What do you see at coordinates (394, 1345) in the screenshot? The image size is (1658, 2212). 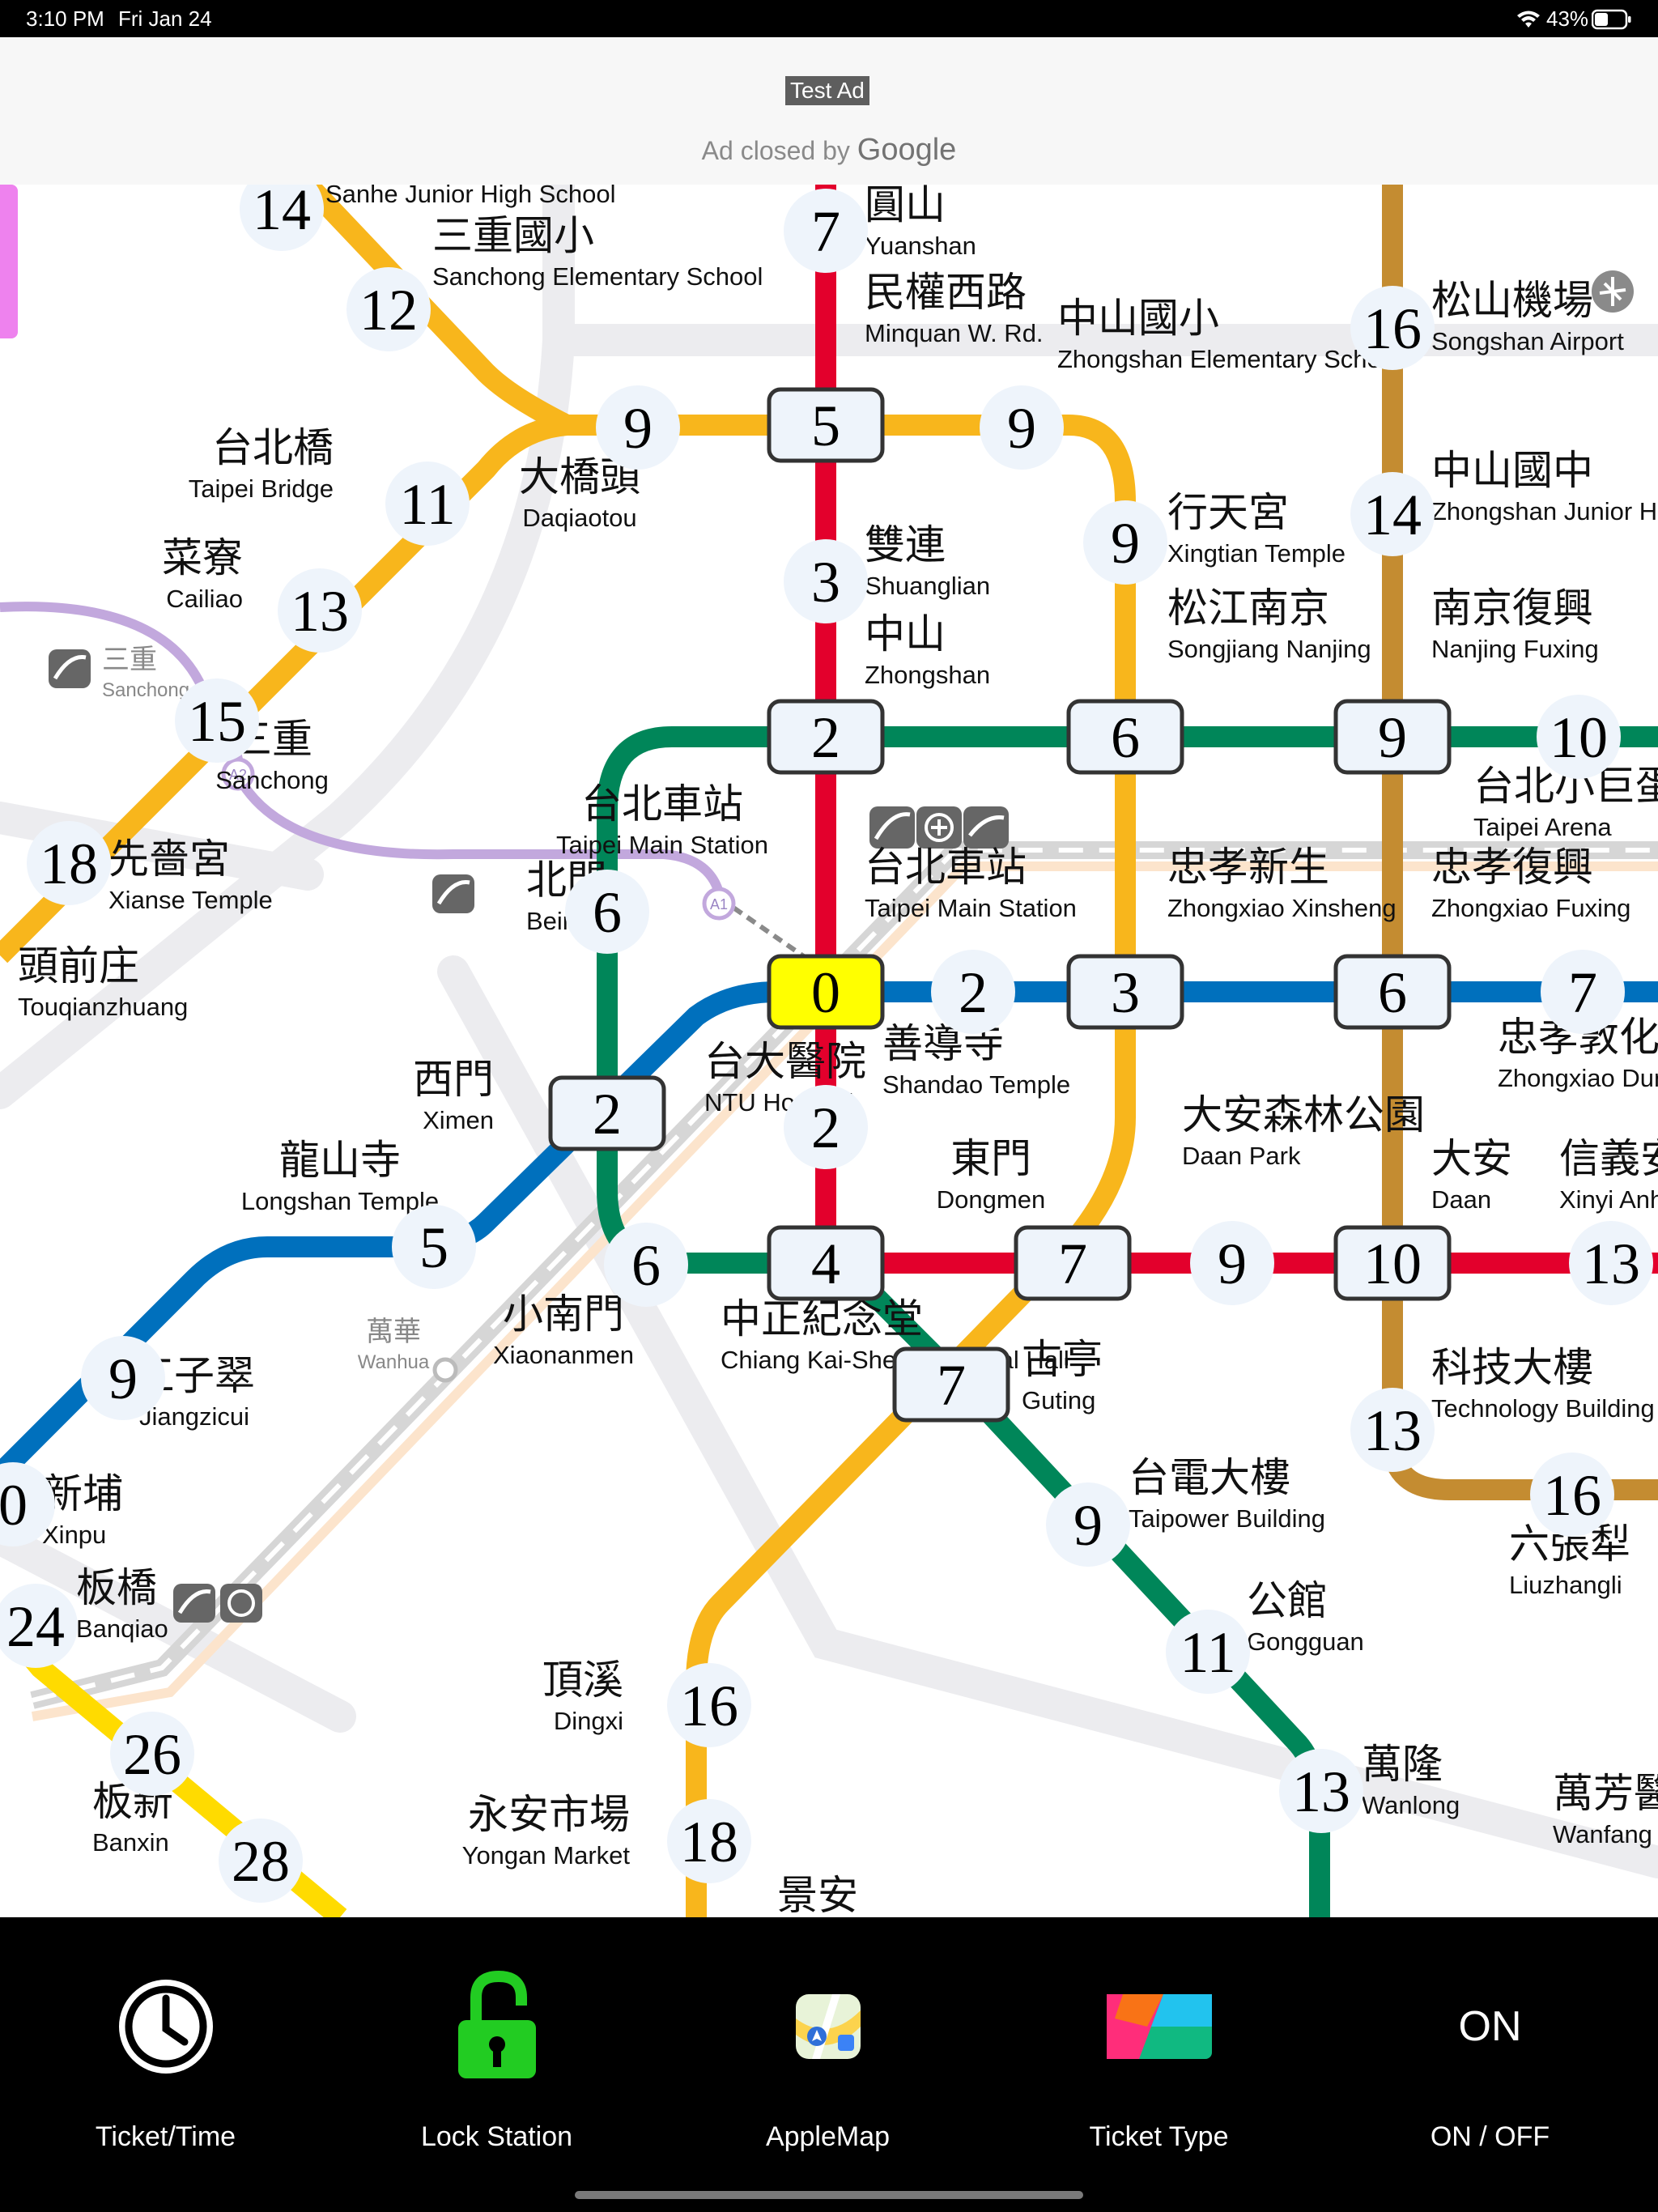 I see `station-label: 萬華 Wanhua` at bounding box center [394, 1345].